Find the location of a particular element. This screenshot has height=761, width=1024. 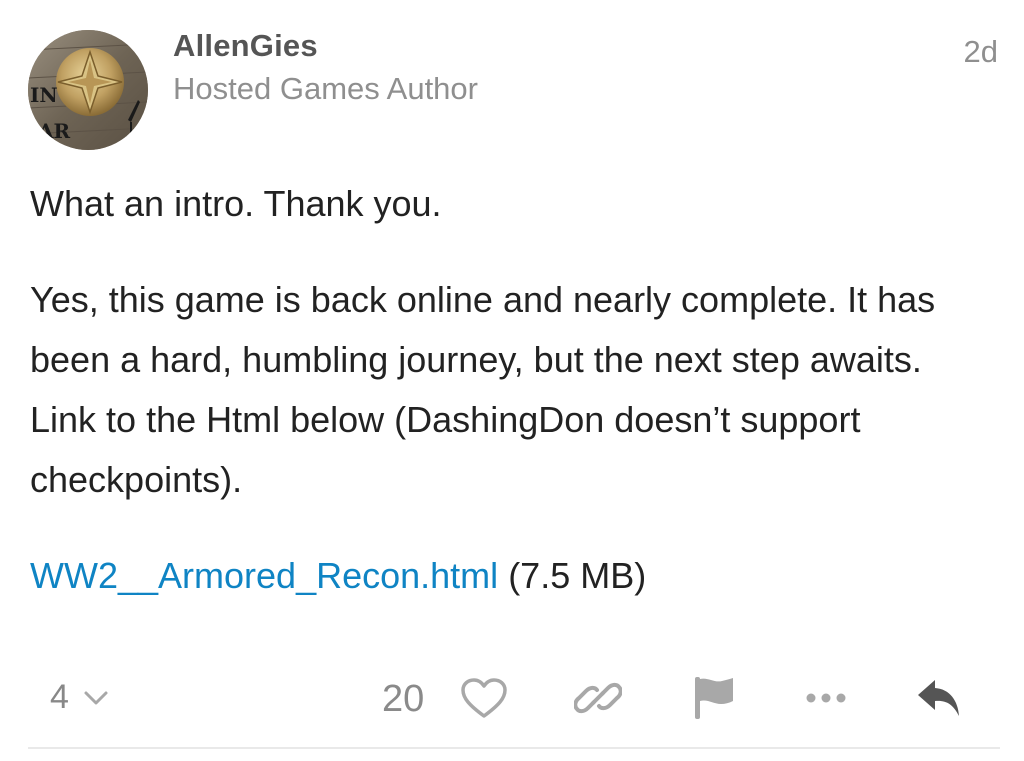

more-button is located at coordinates (826, 698).